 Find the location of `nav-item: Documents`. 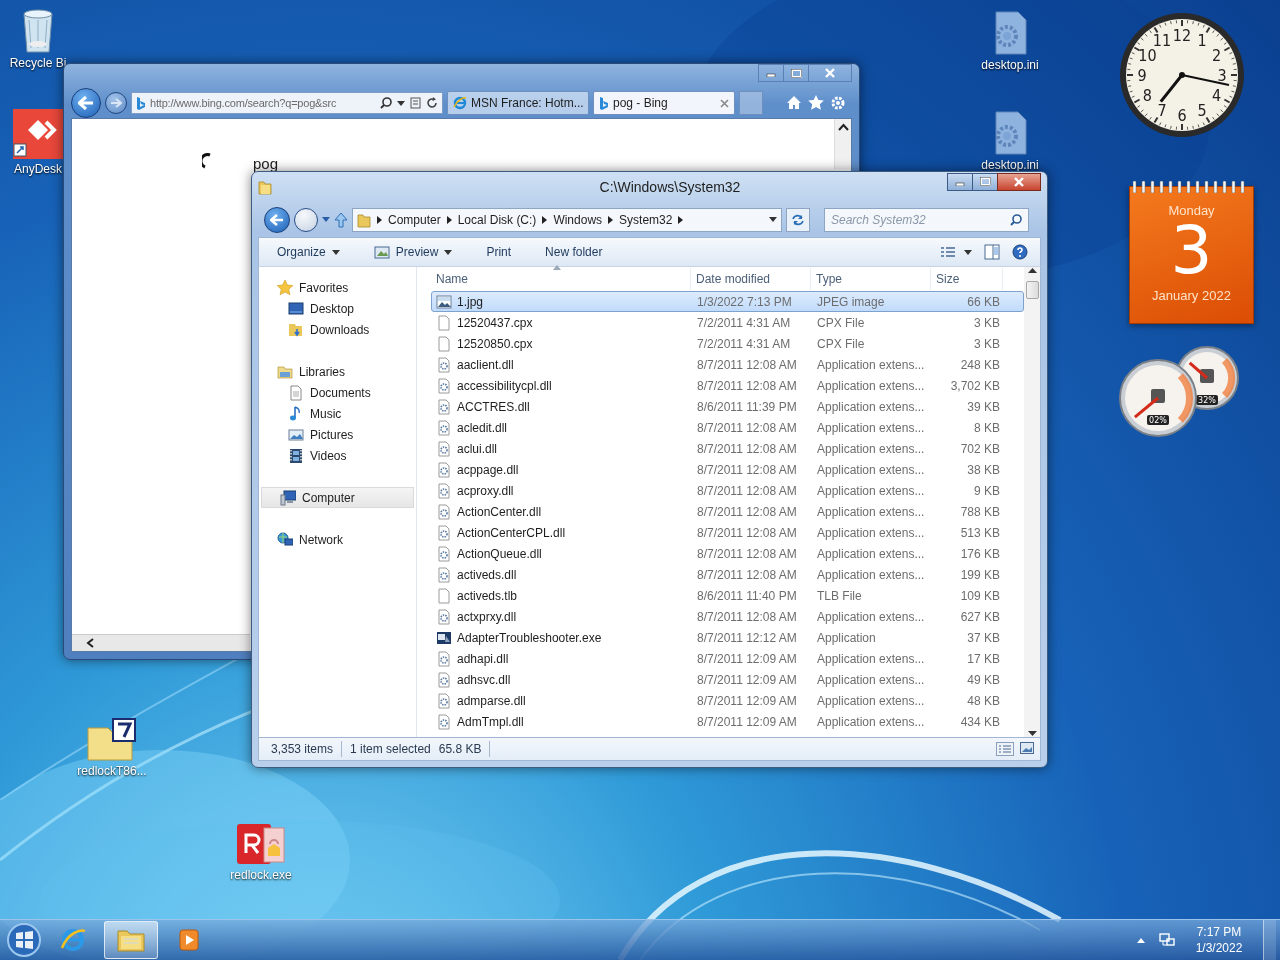

nav-item: Documents is located at coordinates (337, 392).